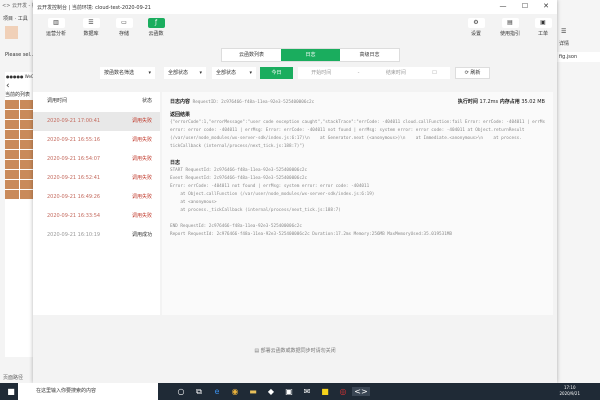 This screenshot has height=400, width=600. I want to click on simulator-phone: ●●●●● WeChat ‹ 当前的列表, so click(23, 214).